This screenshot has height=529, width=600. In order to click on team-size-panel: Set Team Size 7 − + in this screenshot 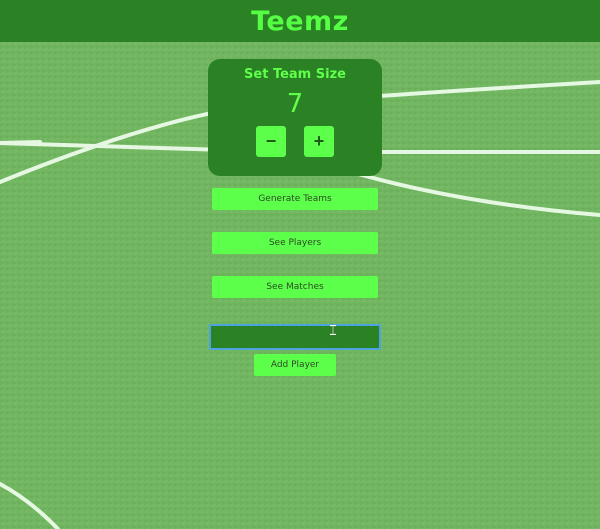, I will do `click(295, 117)`.